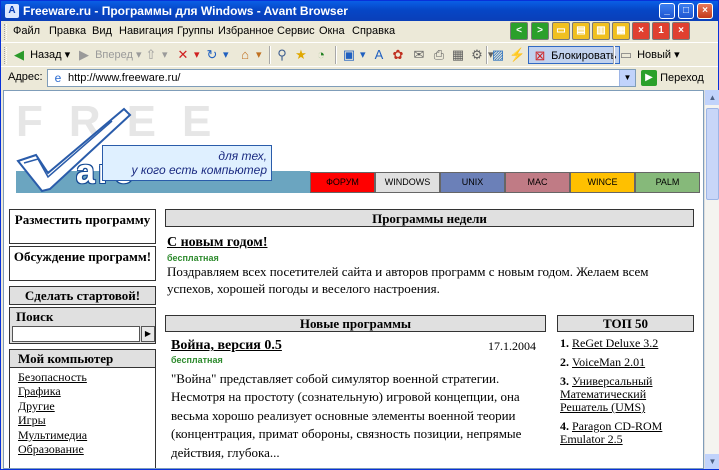 The height and width of the screenshot is (470, 719). I want to click on close-all-icon: ×, so click(681, 31).